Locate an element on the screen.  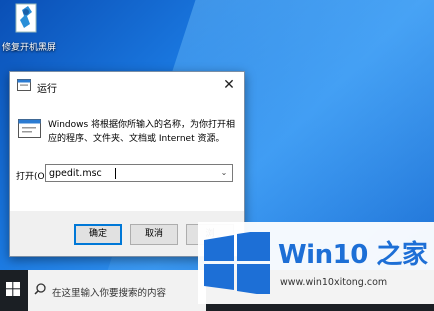
close-icon: ✕ is located at coordinates (229, 85).